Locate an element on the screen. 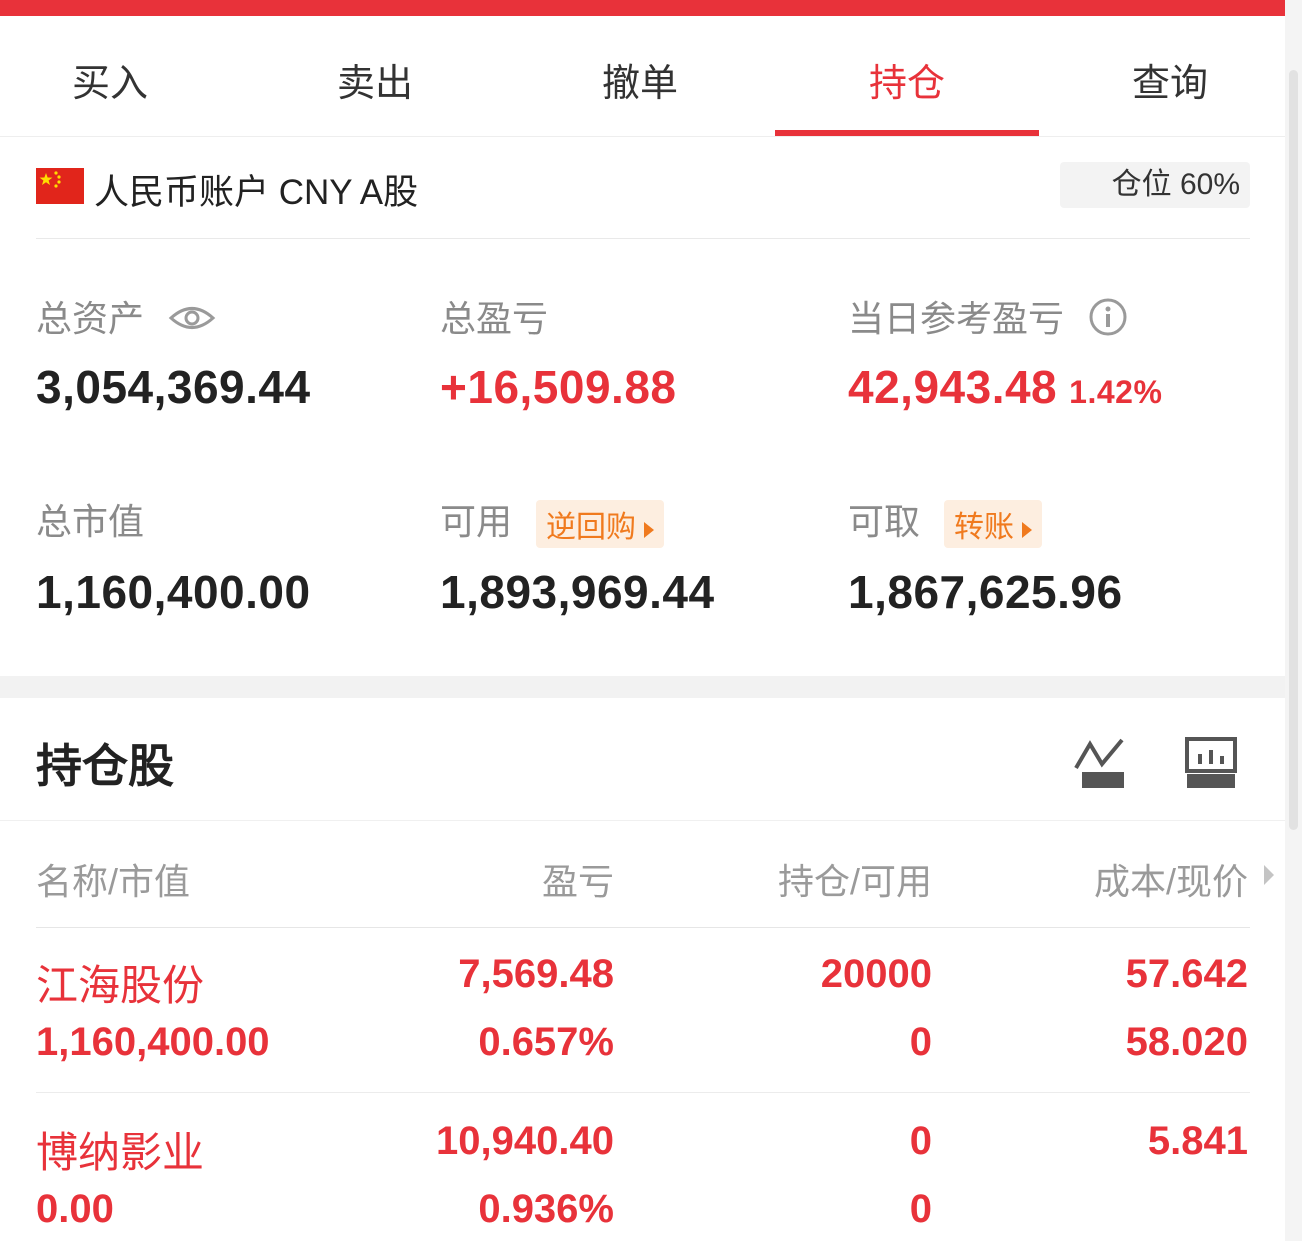 This screenshot has width=1302, height=1258. reverse-repo-link: 逆回购 is located at coordinates (600, 524).